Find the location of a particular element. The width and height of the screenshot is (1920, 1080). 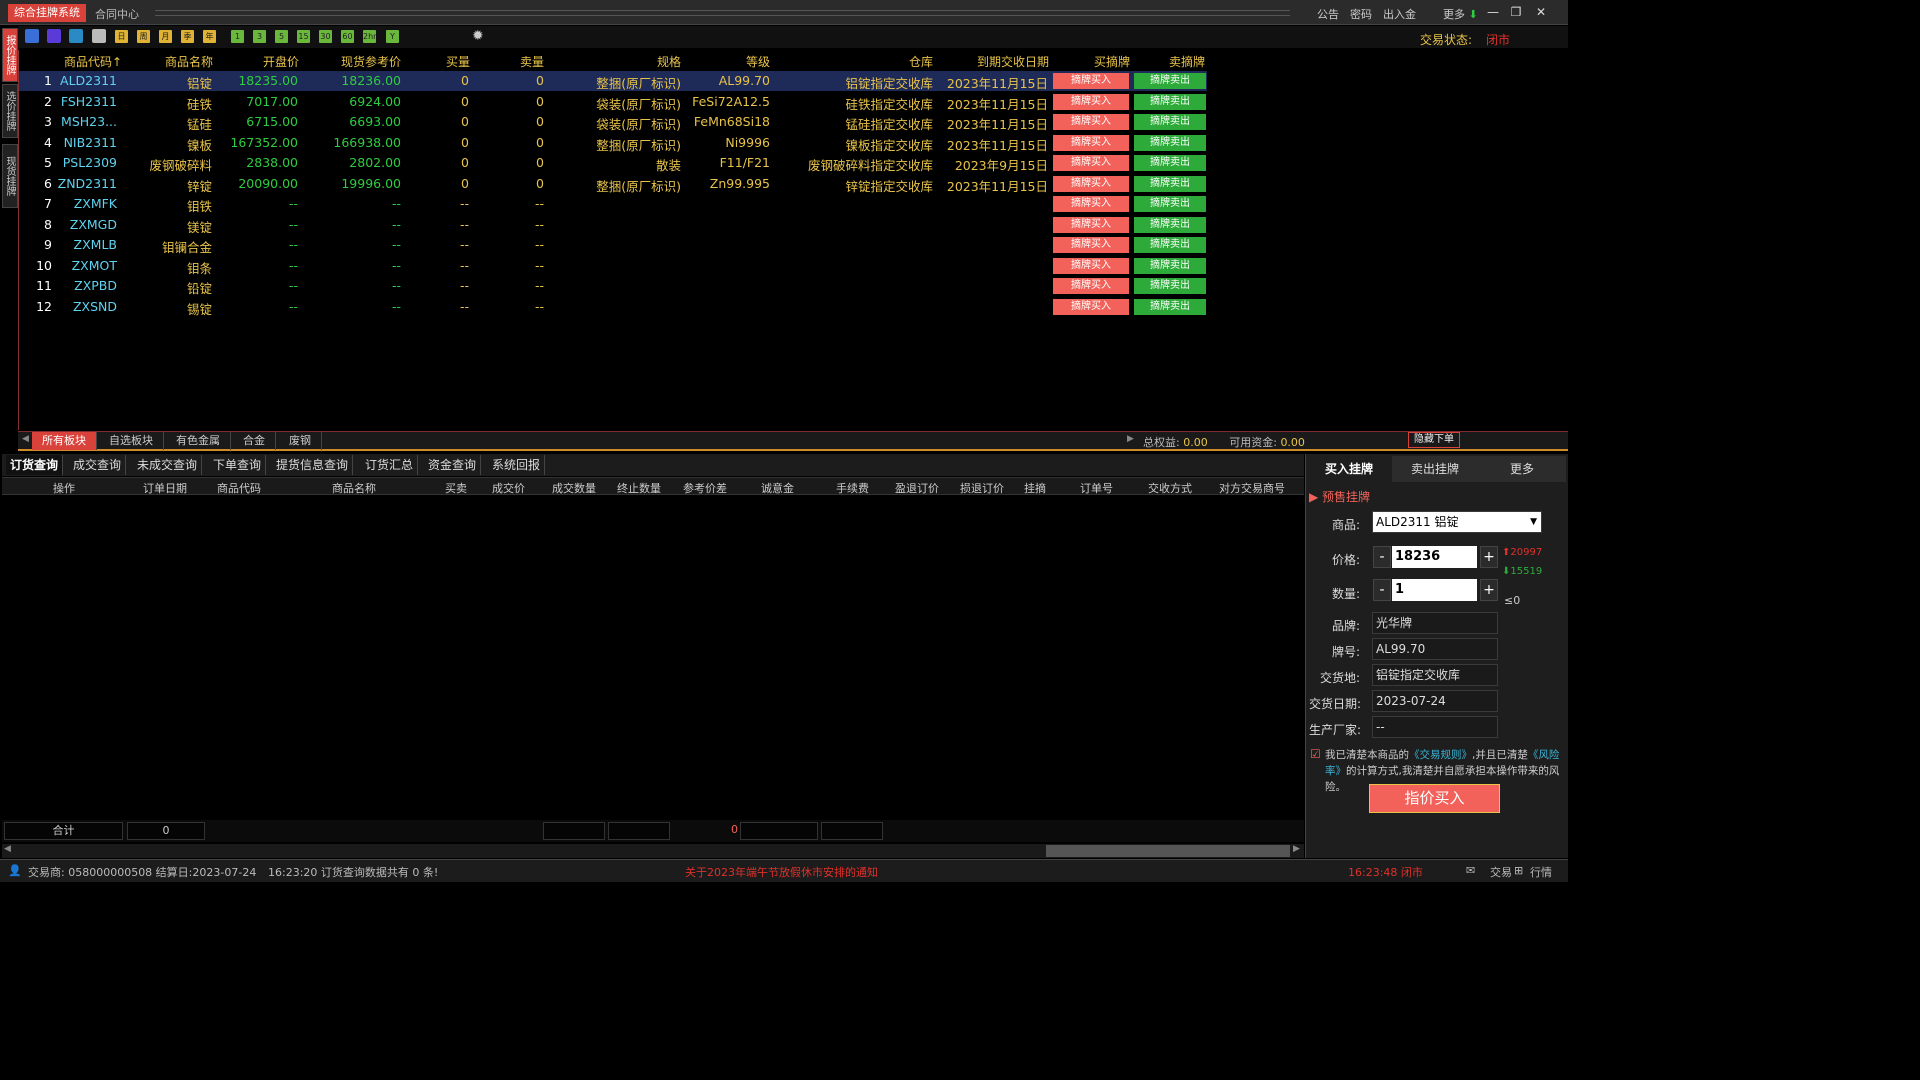

sector-tab-nonferrous: 有色金属 is located at coordinates (198, 441).